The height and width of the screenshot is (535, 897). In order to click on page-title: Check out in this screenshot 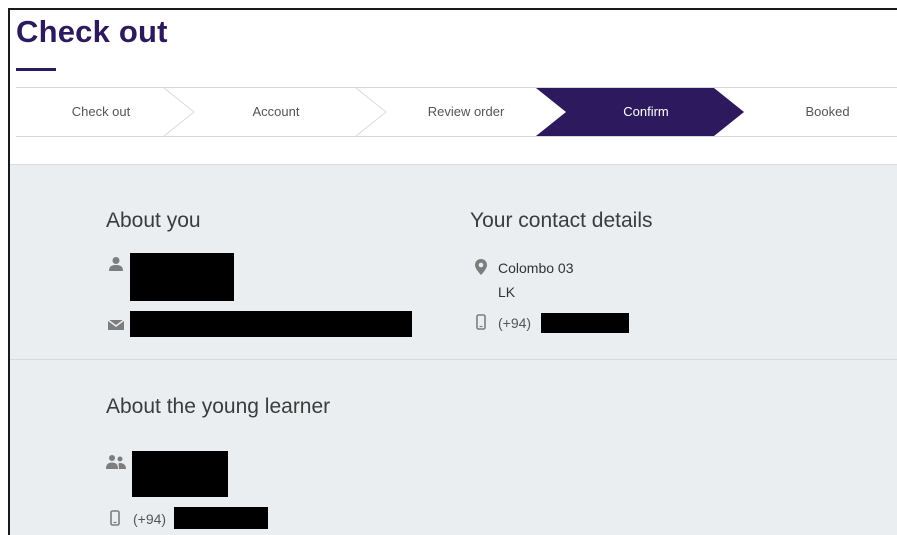, I will do `click(92, 31)`.